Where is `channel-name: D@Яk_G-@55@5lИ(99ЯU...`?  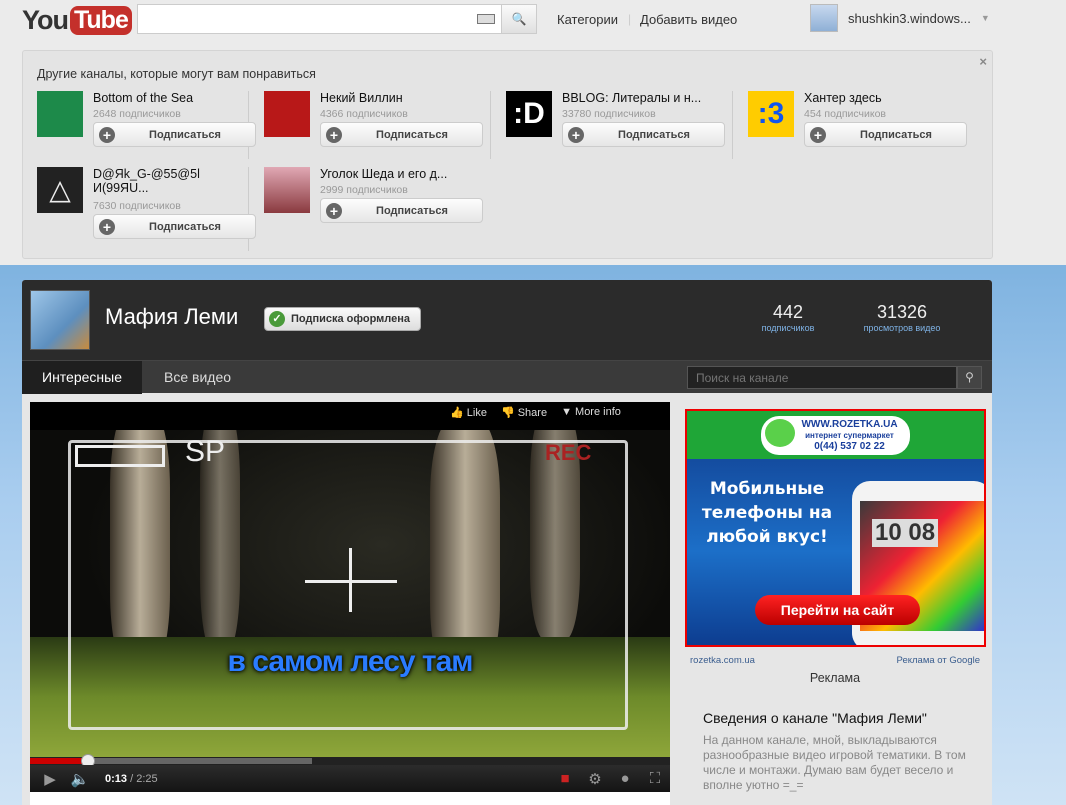 channel-name: D@Яk_G-@55@5lИ(99ЯU... is located at coordinates (150, 181).